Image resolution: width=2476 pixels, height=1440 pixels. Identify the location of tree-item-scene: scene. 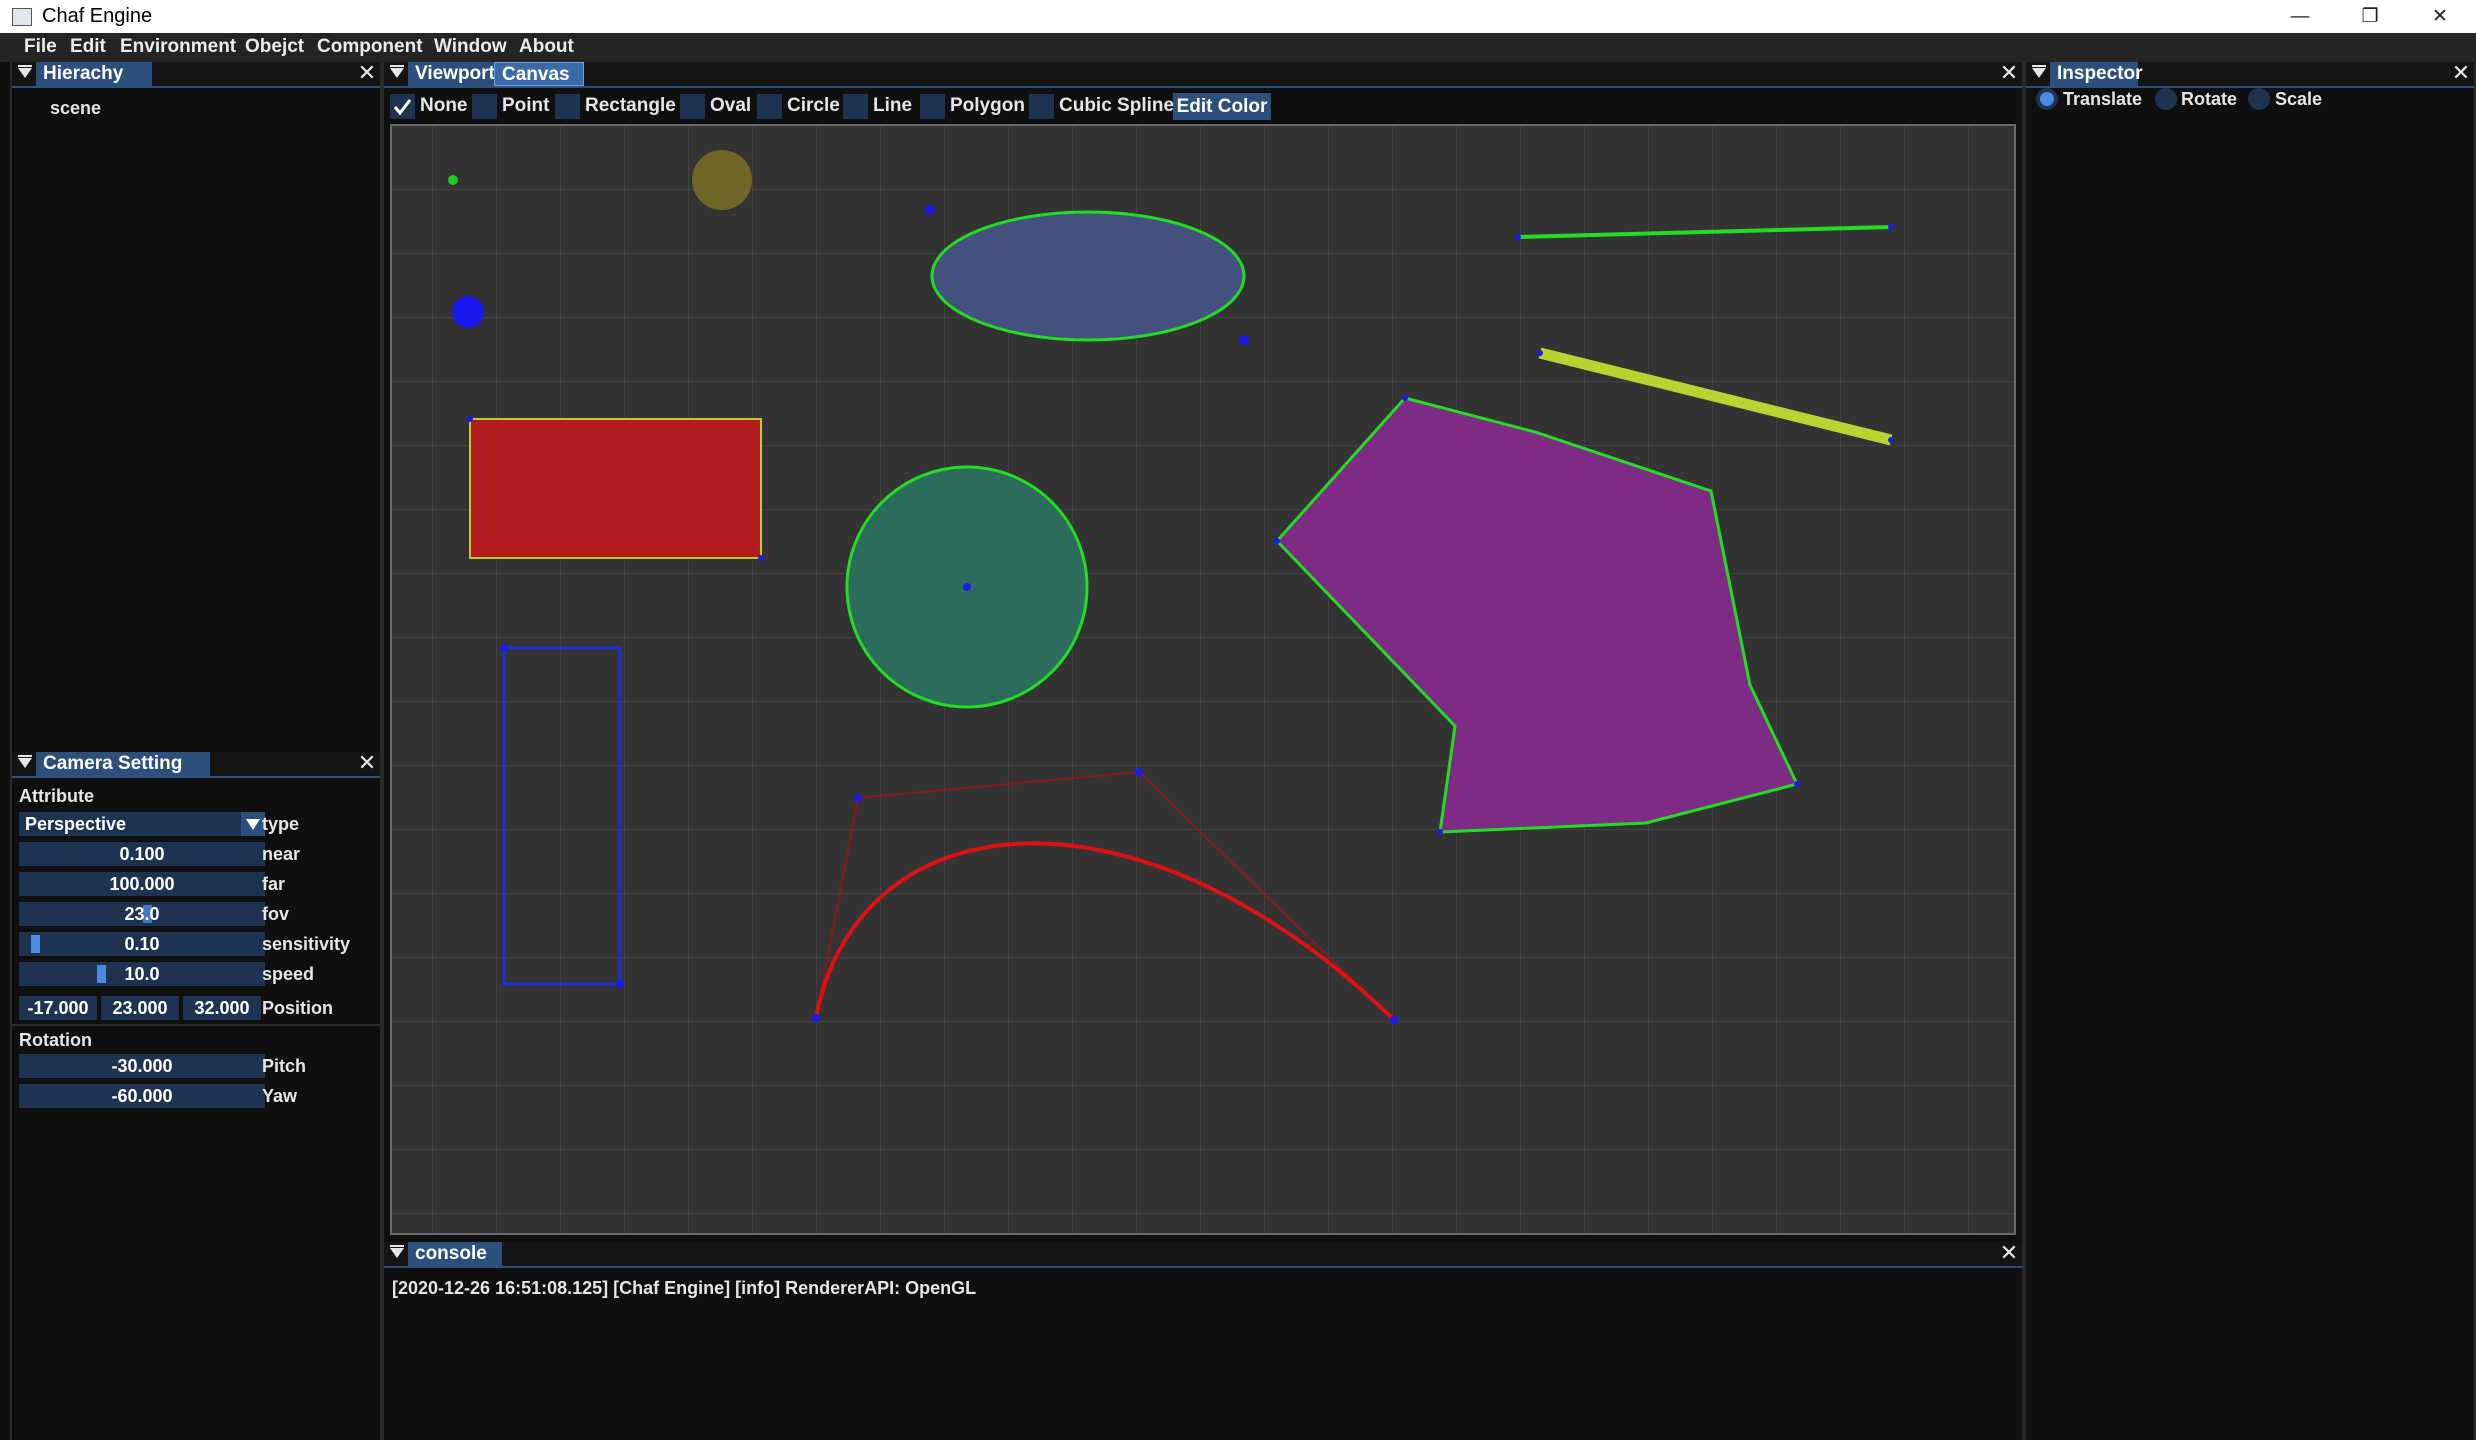
(75, 108).